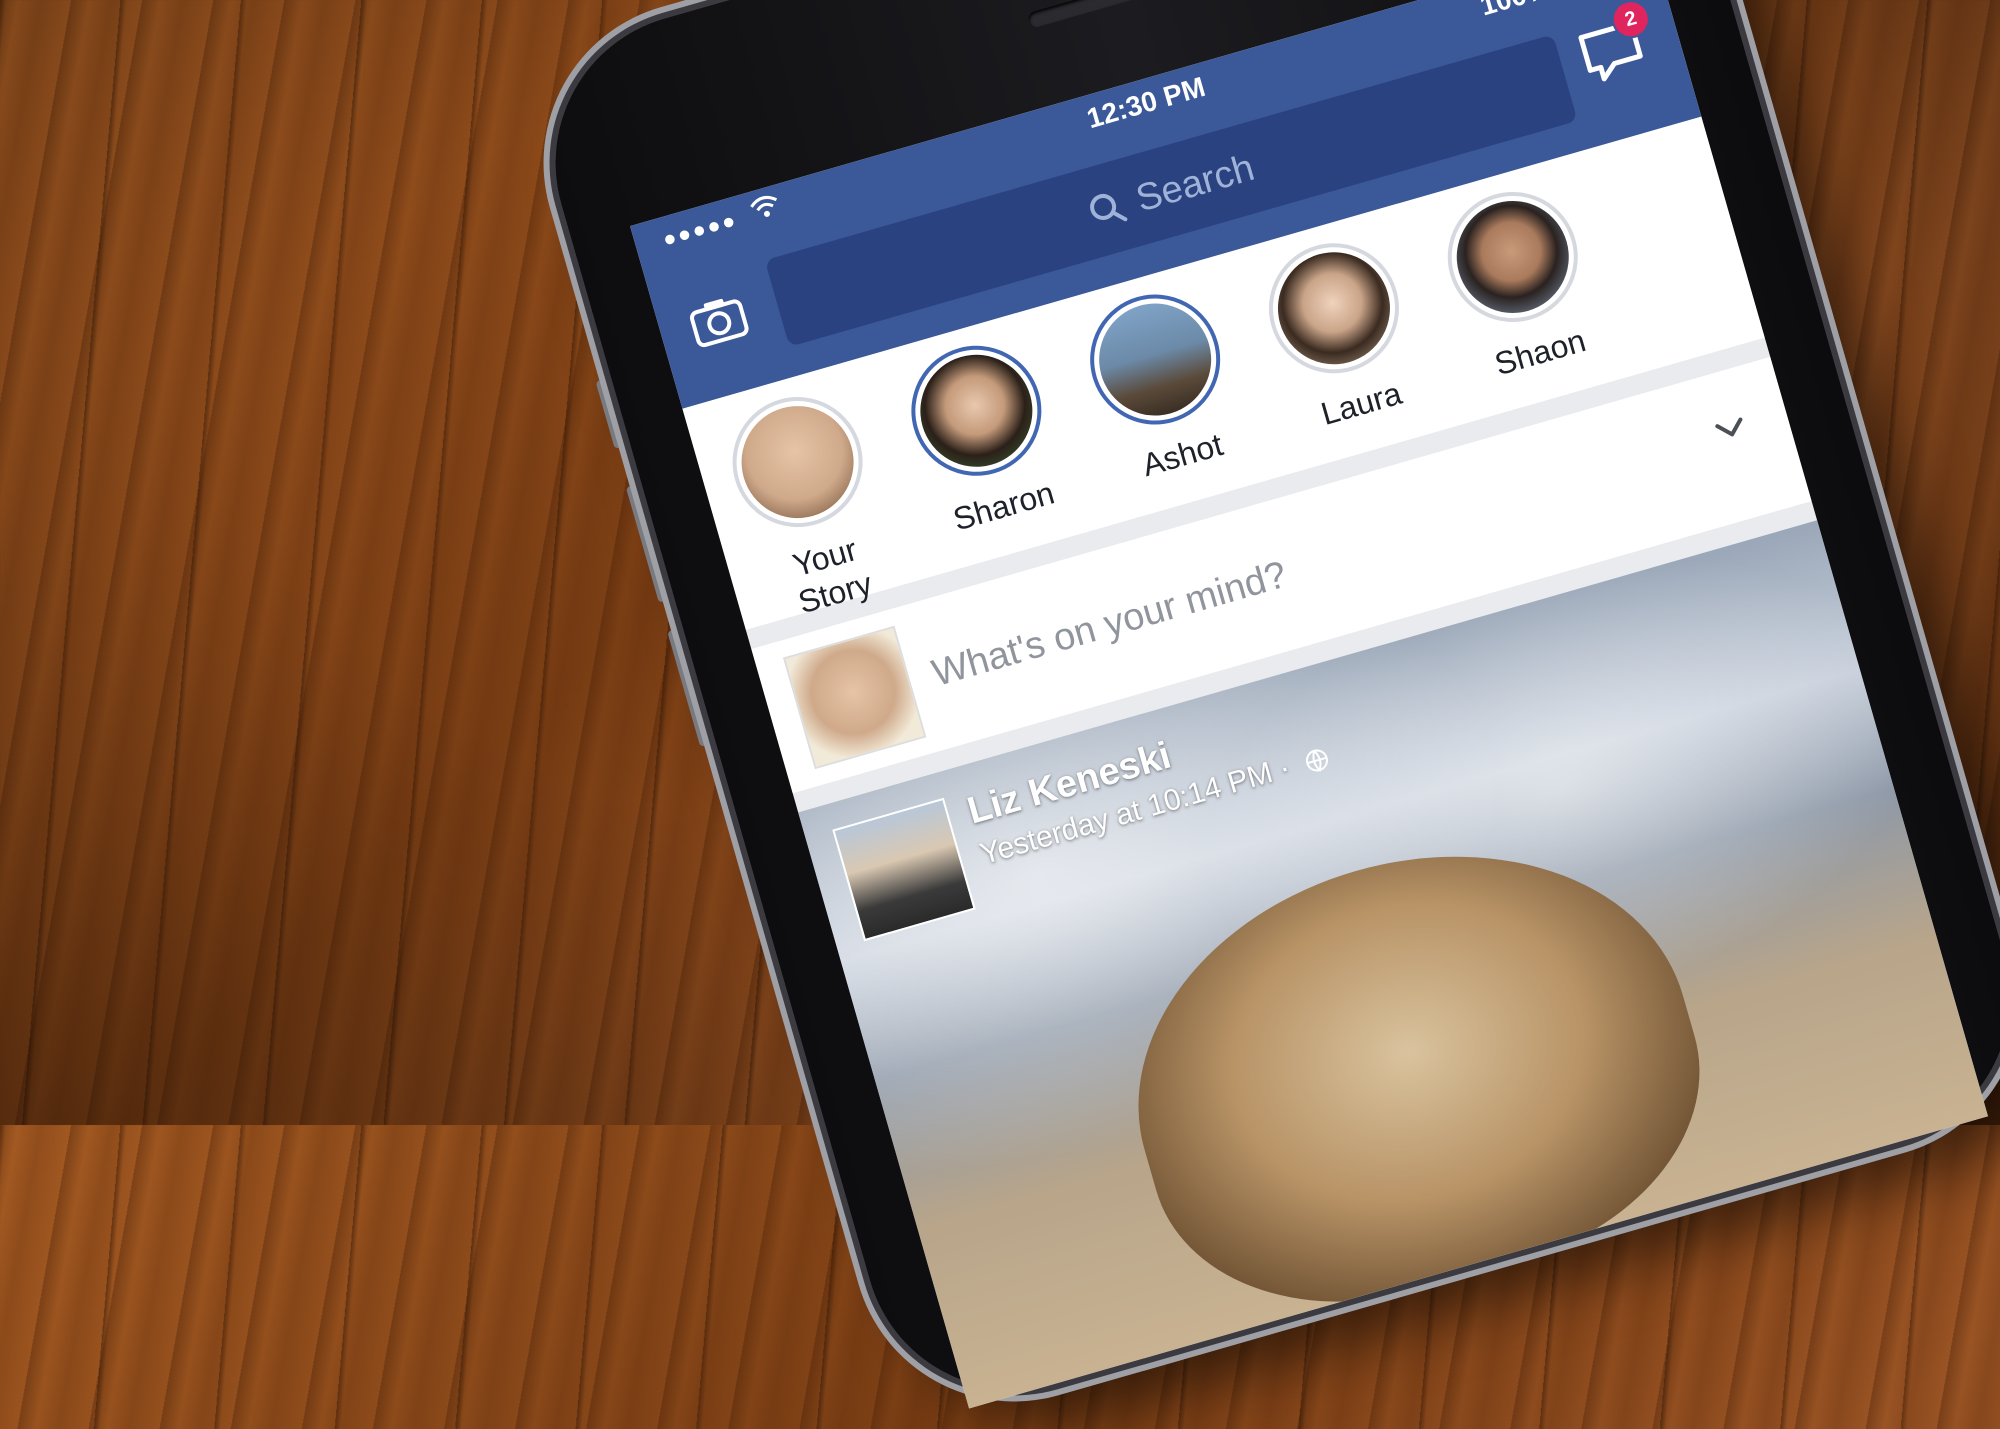  Describe the element at coordinates (1516, 11) in the screenshot. I see `battery-percentage: 100%` at that location.